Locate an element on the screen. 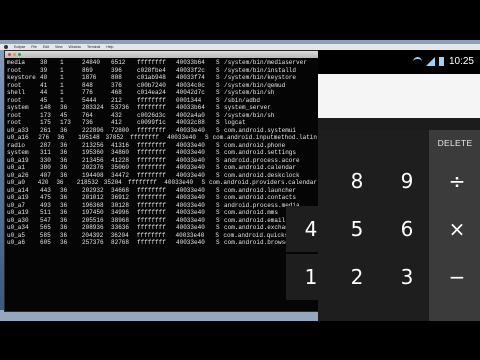 The height and width of the screenshot is (360, 480). process-cell: 1876 is located at coordinates (89, 77).